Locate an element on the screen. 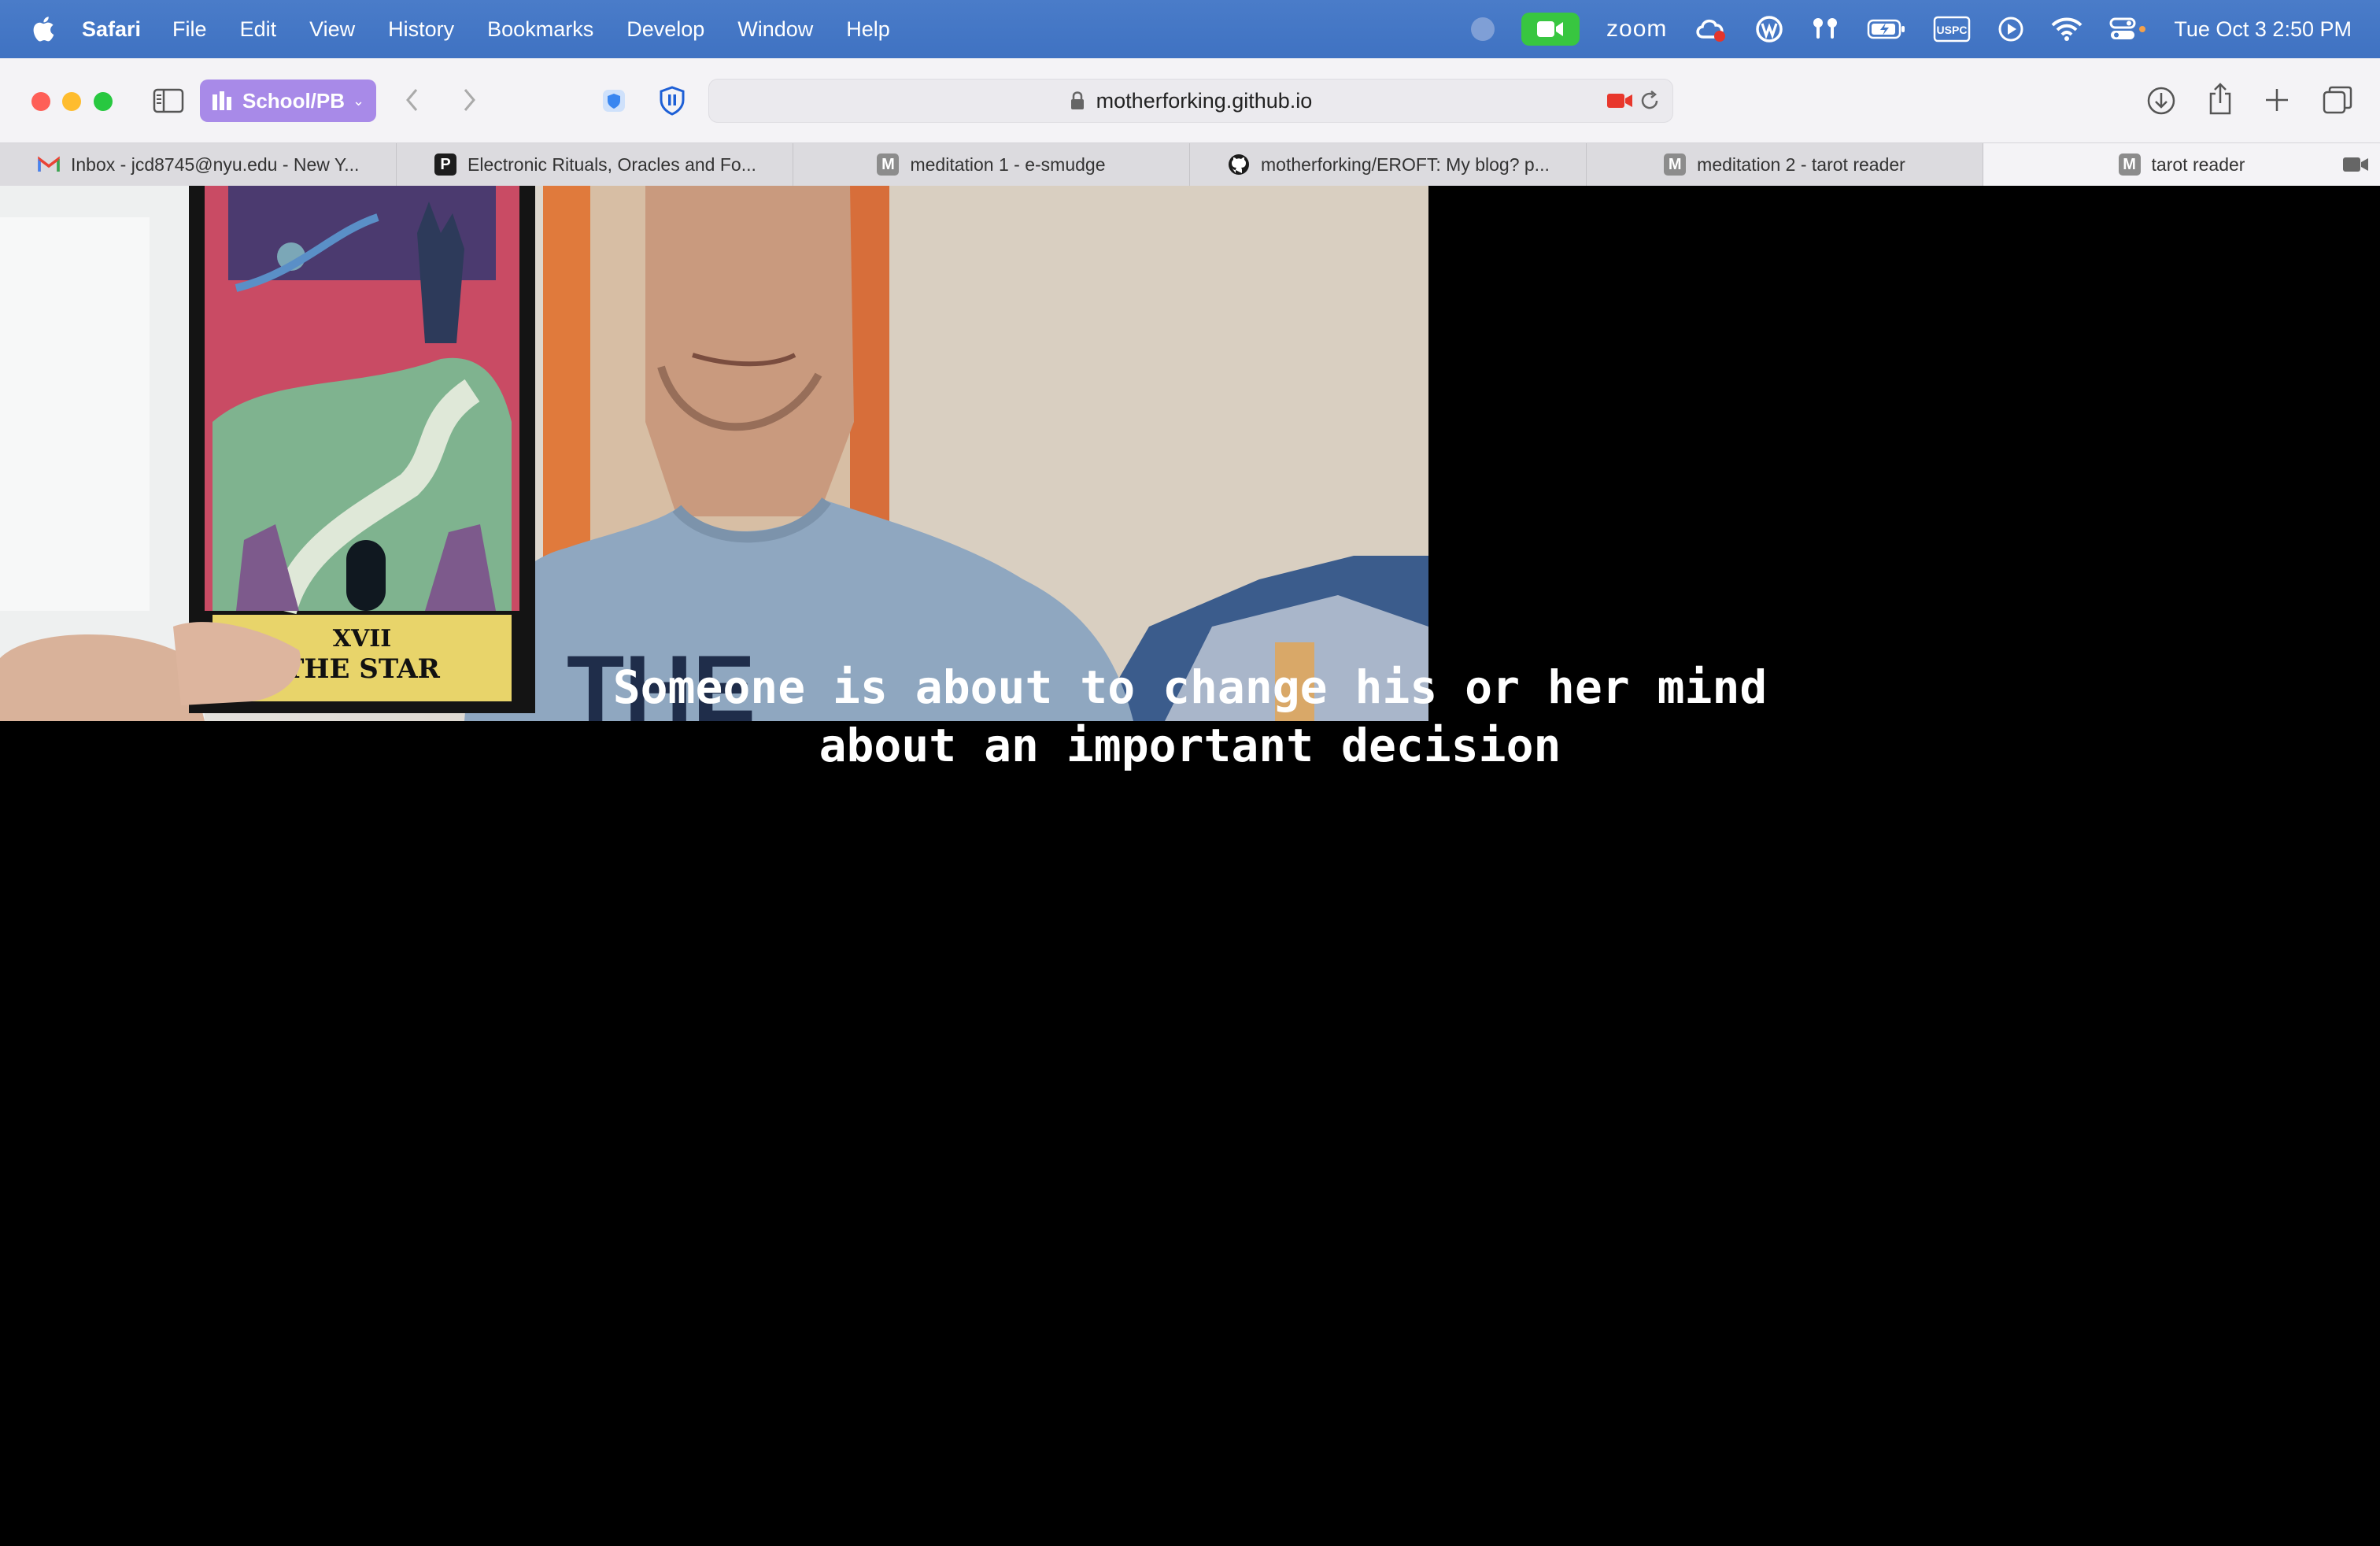  wifi-icon is located at coordinates (2066, 29).